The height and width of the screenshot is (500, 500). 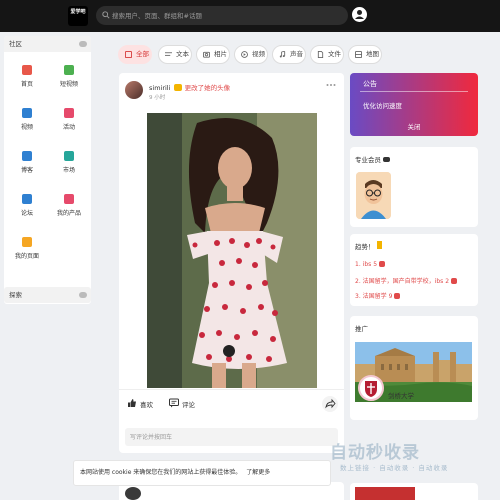 What do you see at coordinates (78, 16) in the screenshot?
I see `site-logo: 爱学吧` at bounding box center [78, 16].